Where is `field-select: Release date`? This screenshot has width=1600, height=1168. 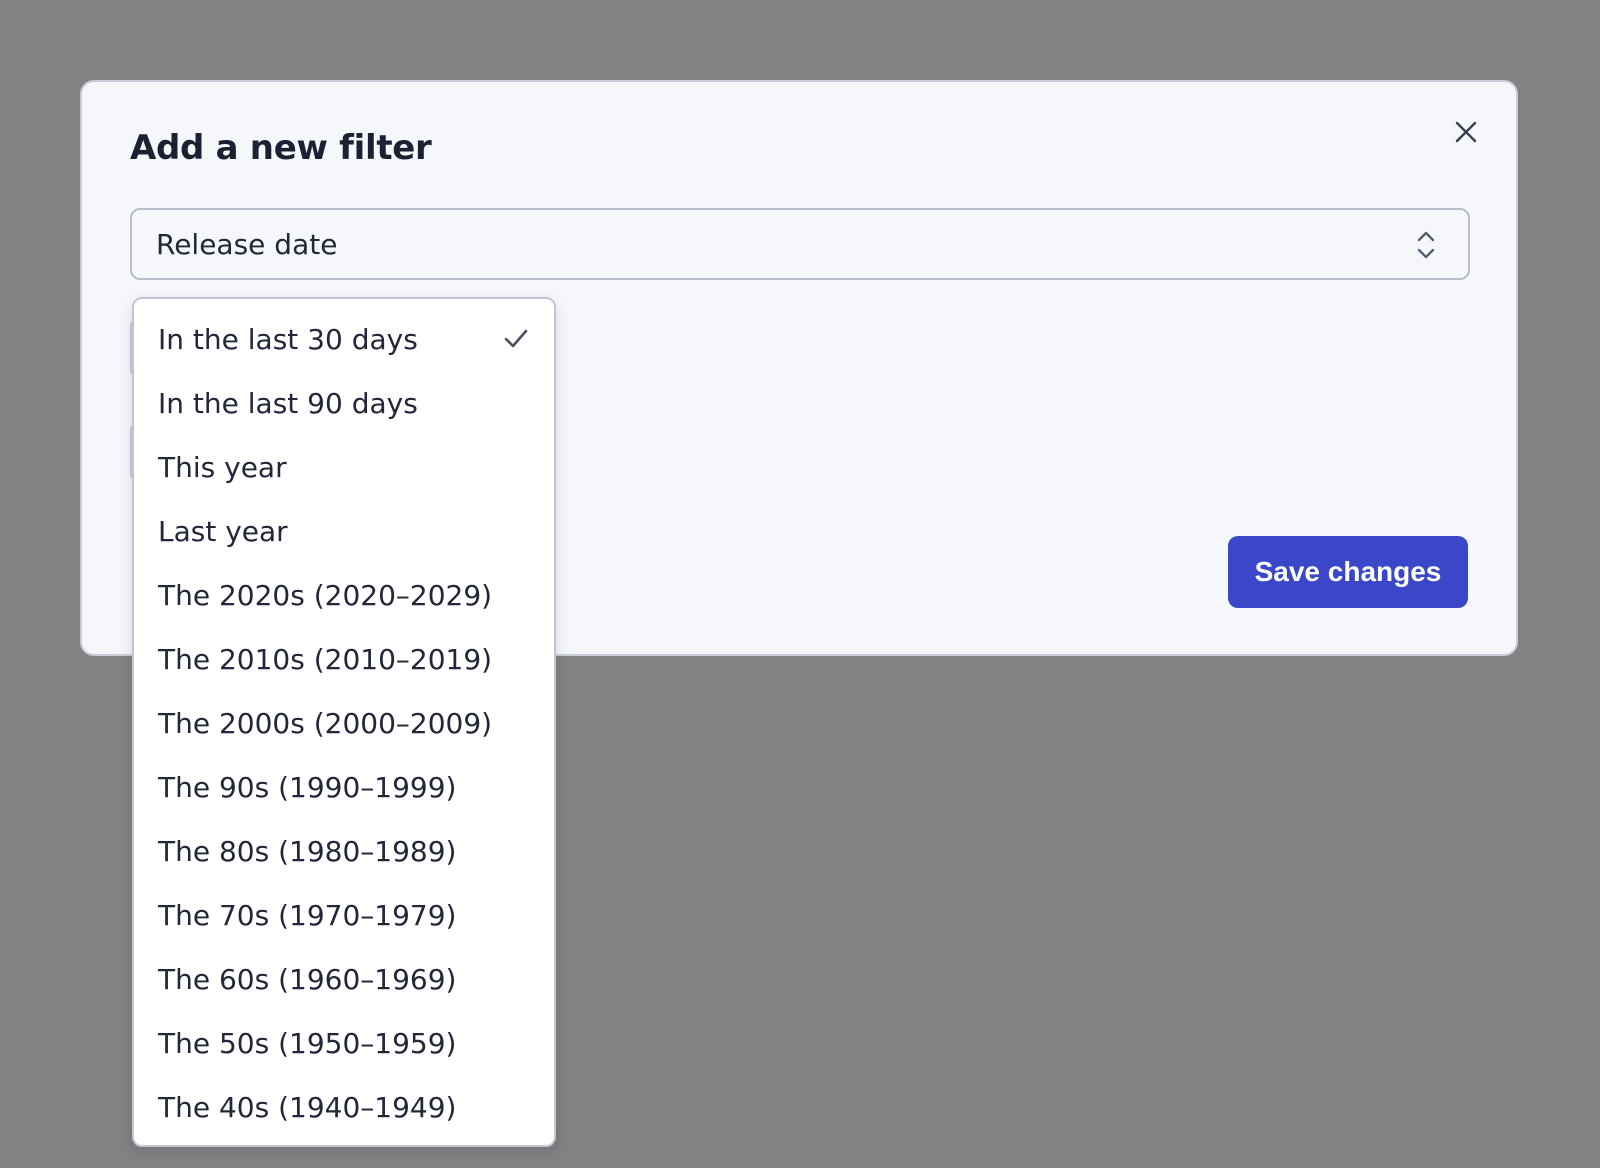 field-select: Release date is located at coordinates (800, 244).